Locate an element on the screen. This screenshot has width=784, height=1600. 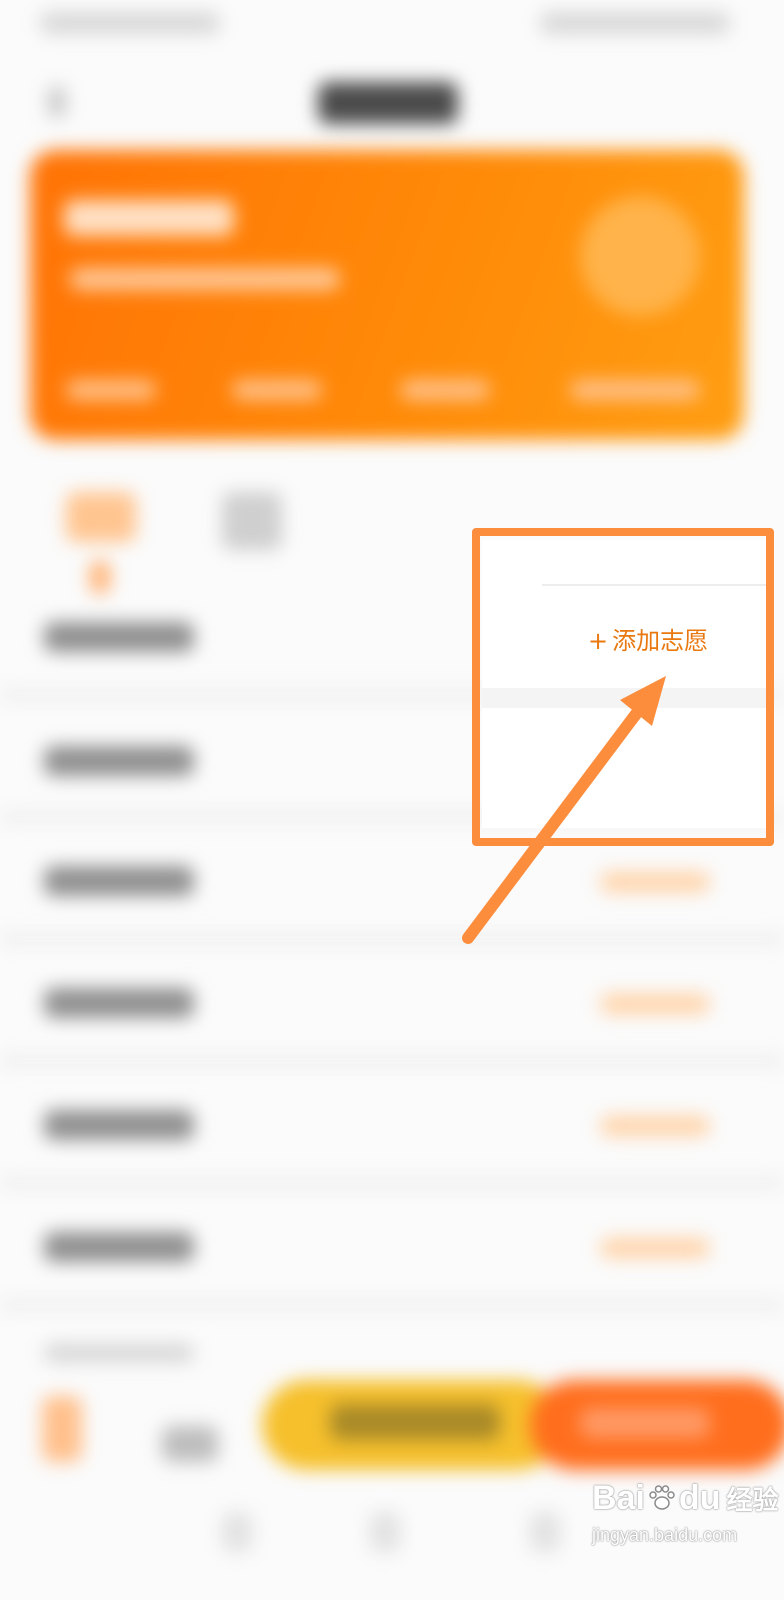
panel-divider is located at coordinates (657, 585).